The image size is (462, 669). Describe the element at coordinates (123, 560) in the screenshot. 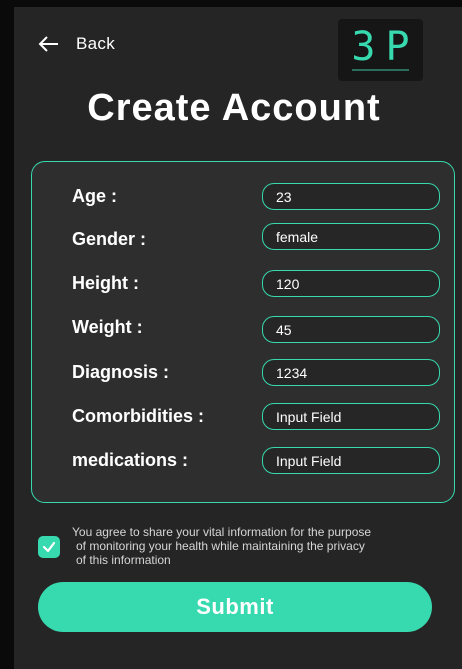

I see `consent-line-3: of this information` at that location.